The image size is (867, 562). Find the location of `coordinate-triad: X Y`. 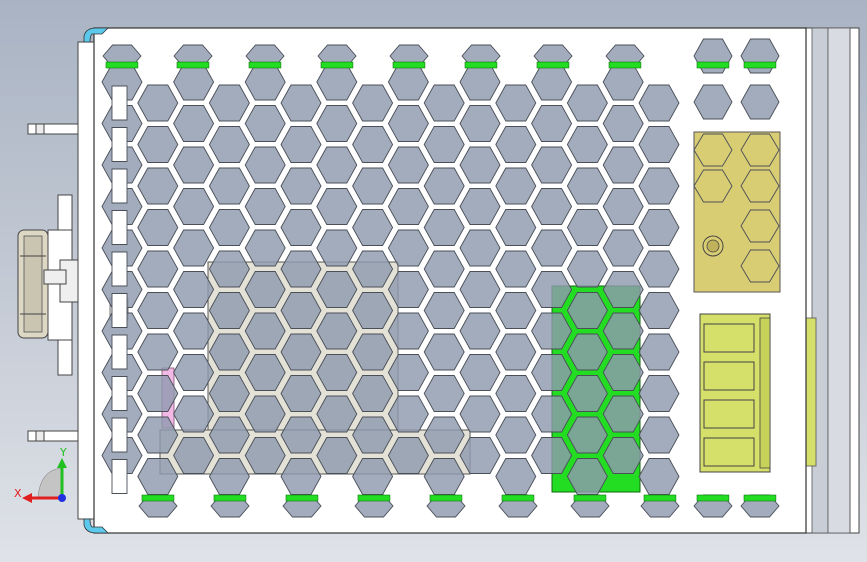

coordinate-triad: X Y is located at coordinates (40, 474).